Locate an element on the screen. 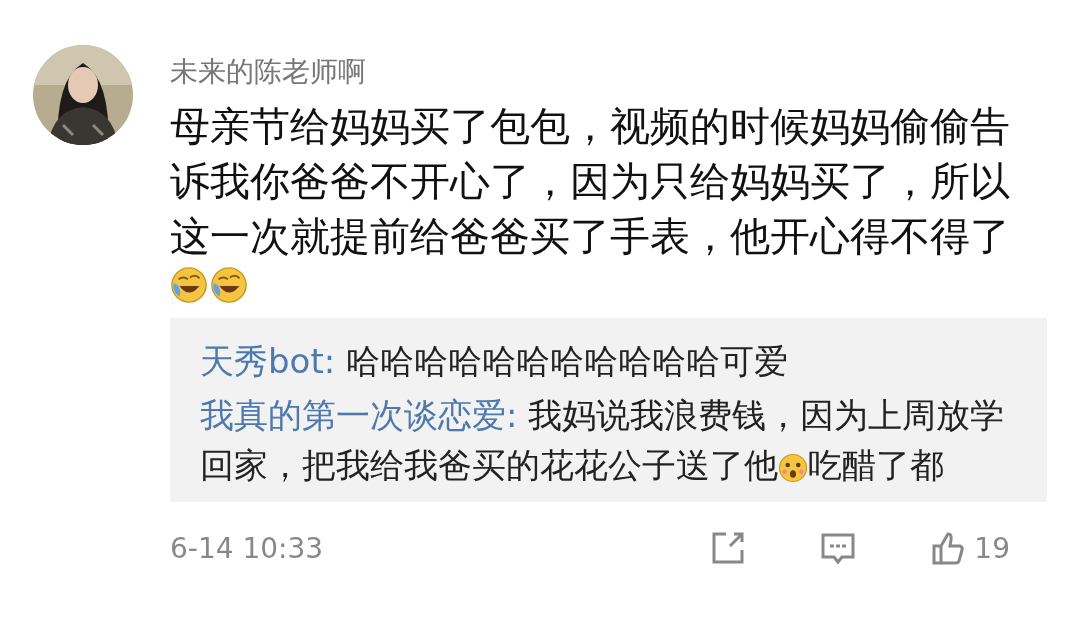  reply-username: 天秀bot: is located at coordinates (268, 361).